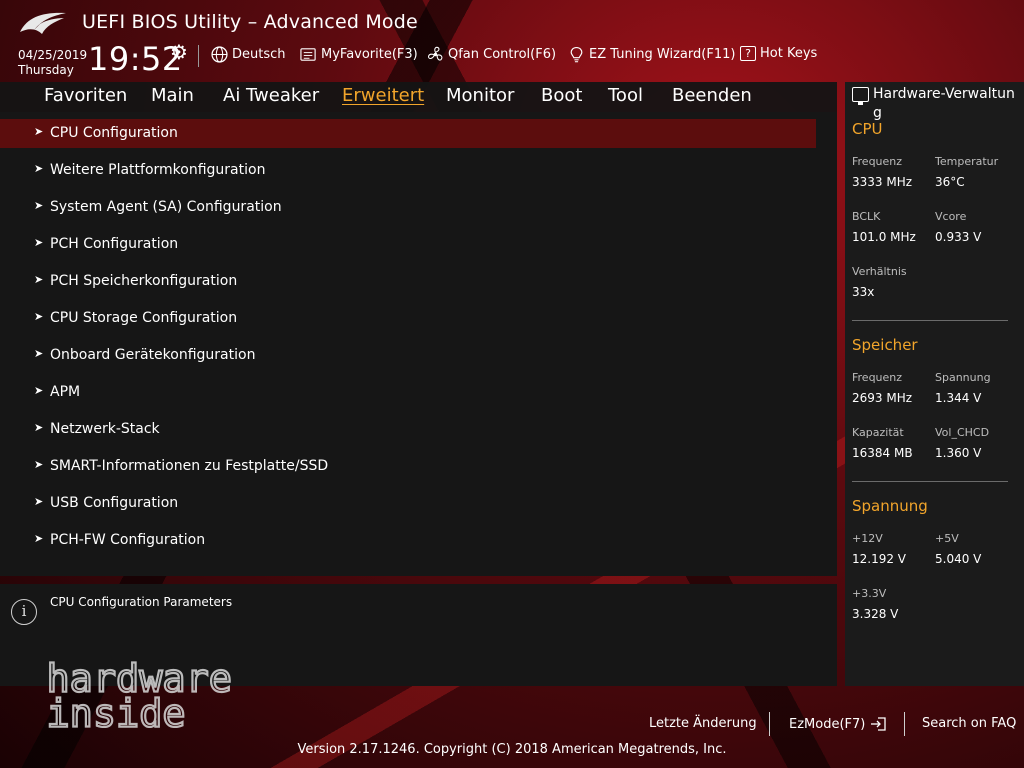 This screenshot has height=768, width=1024. What do you see at coordinates (890, 506) in the screenshot?
I see `voltage-section-heading: Spannung` at bounding box center [890, 506].